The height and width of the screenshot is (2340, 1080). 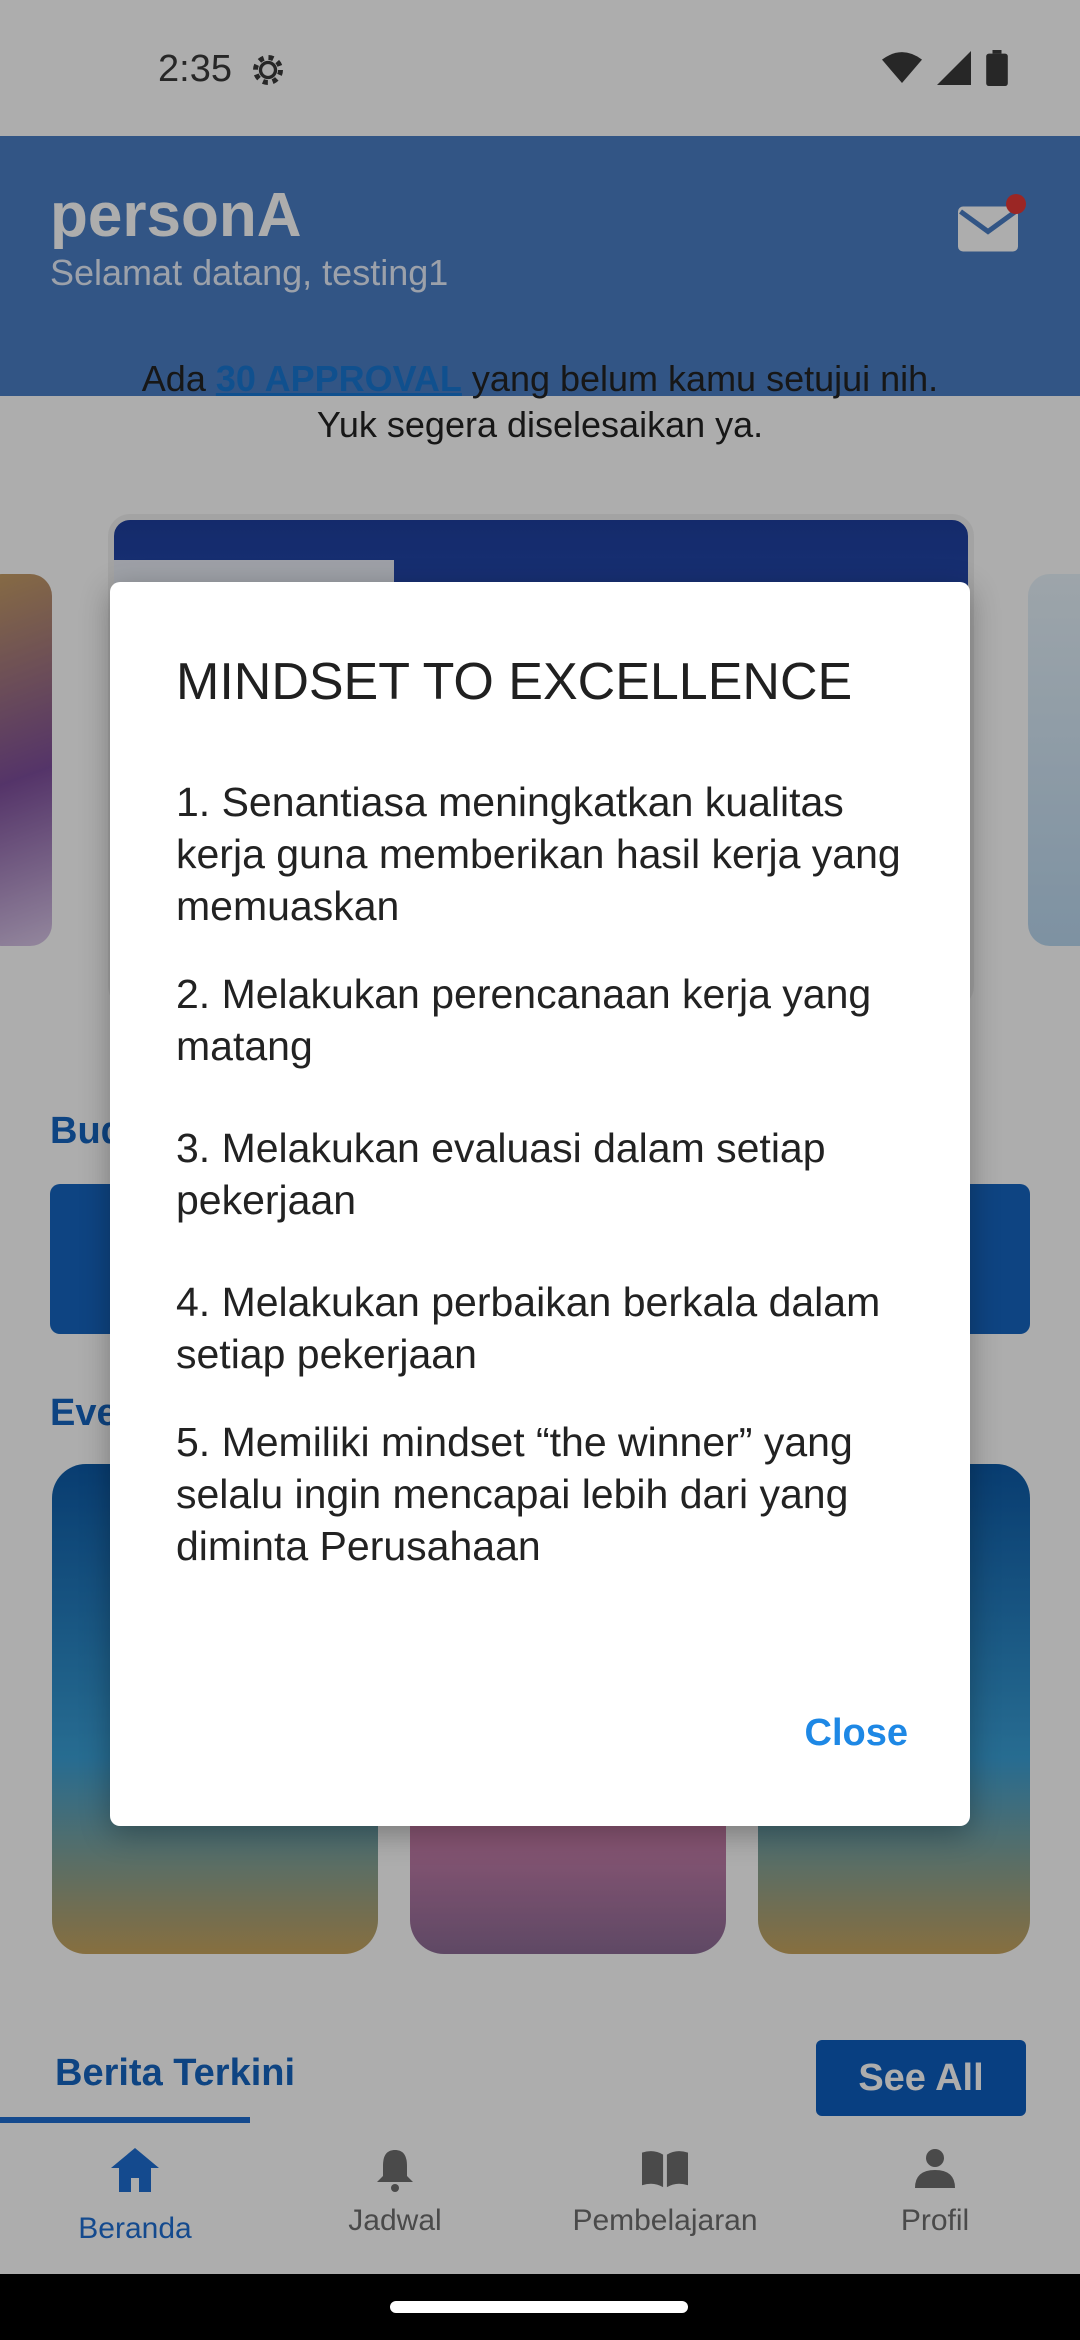 I want to click on close-button: Close, so click(x=856, y=1733).